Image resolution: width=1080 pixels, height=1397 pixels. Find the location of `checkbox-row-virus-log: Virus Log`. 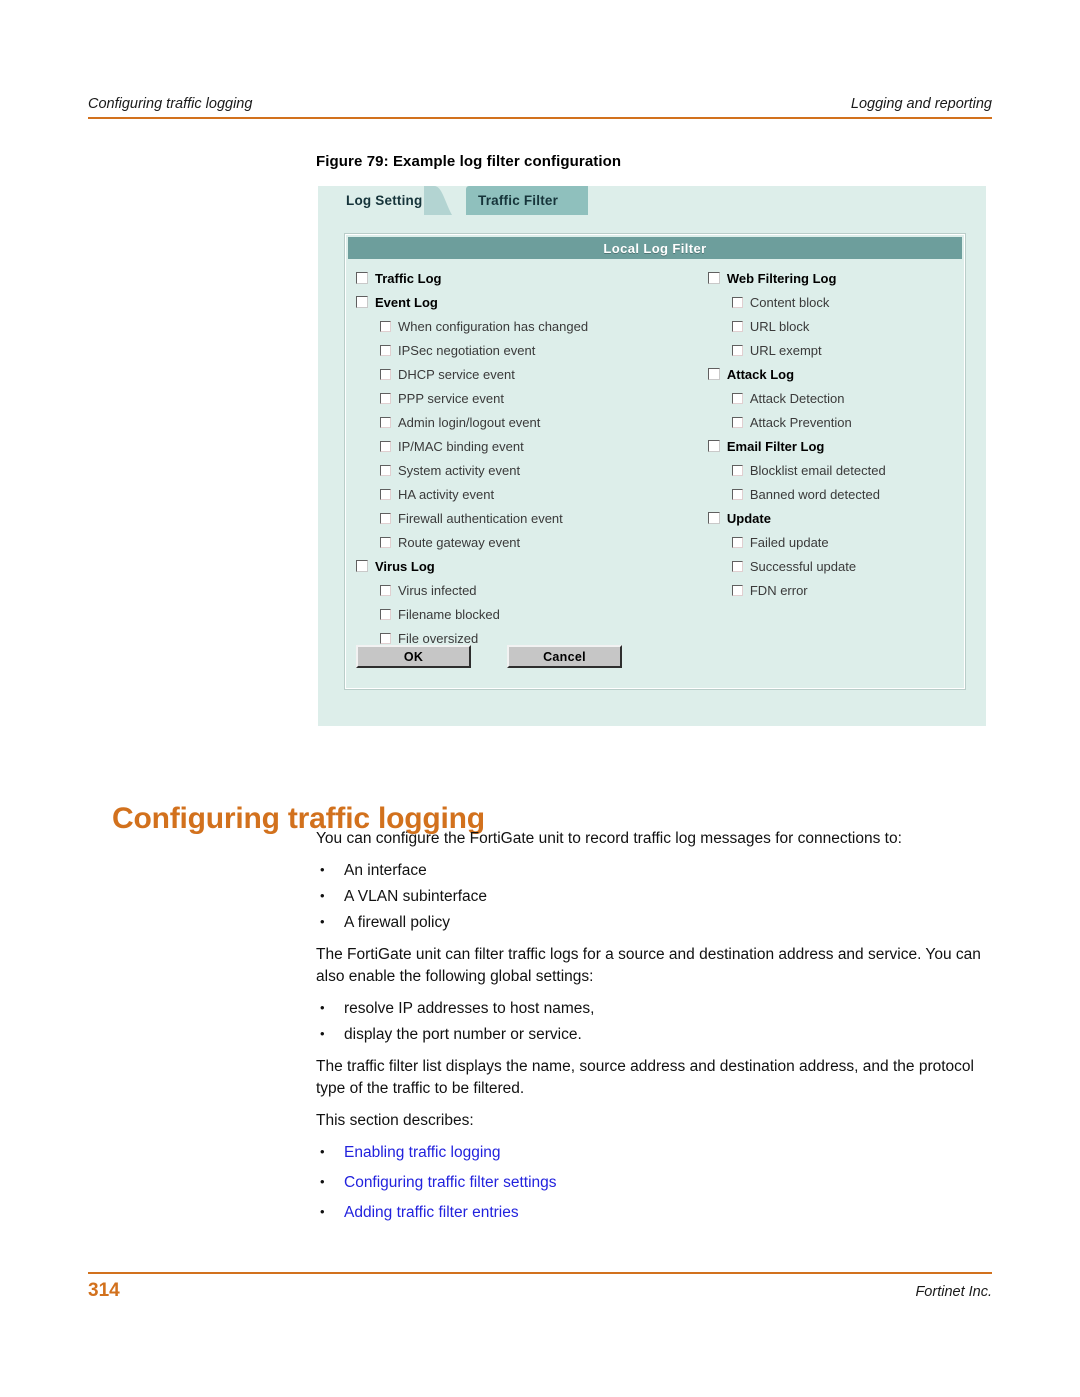

checkbox-row-virus-log: Virus Log is located at coordinates (528, 566).